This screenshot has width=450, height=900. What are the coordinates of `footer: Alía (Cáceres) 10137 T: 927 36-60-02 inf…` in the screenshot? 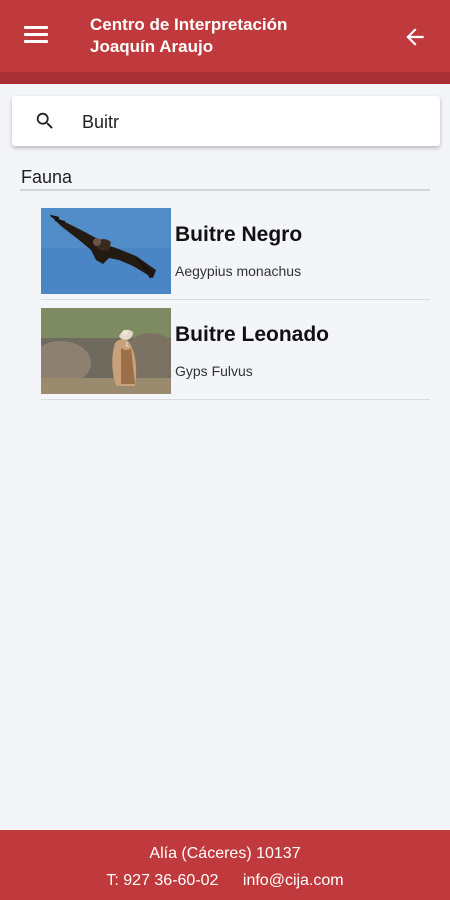 It's located at (225, 865).